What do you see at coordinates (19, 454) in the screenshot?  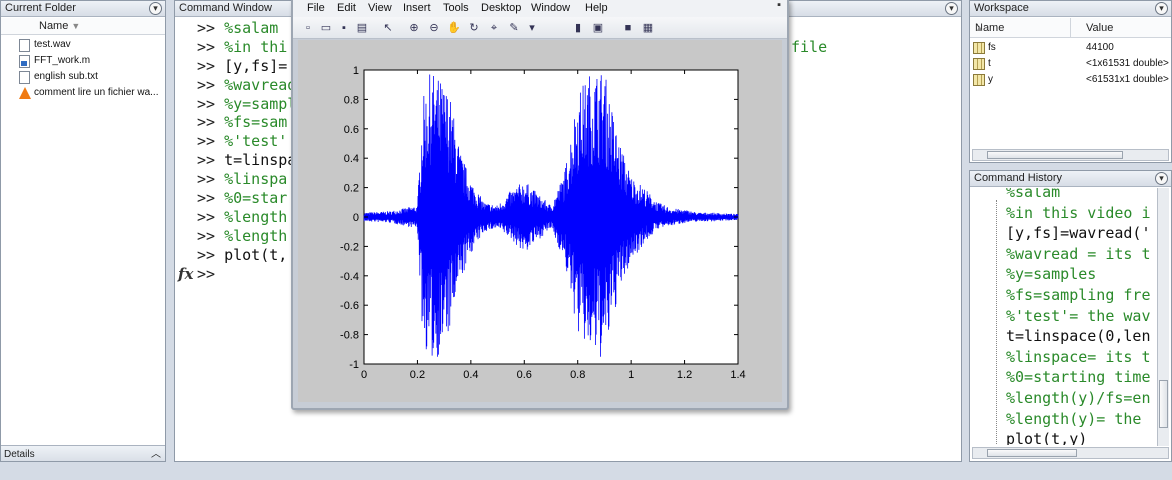 I see `details-label: Details` at bounding box center [19, 454].